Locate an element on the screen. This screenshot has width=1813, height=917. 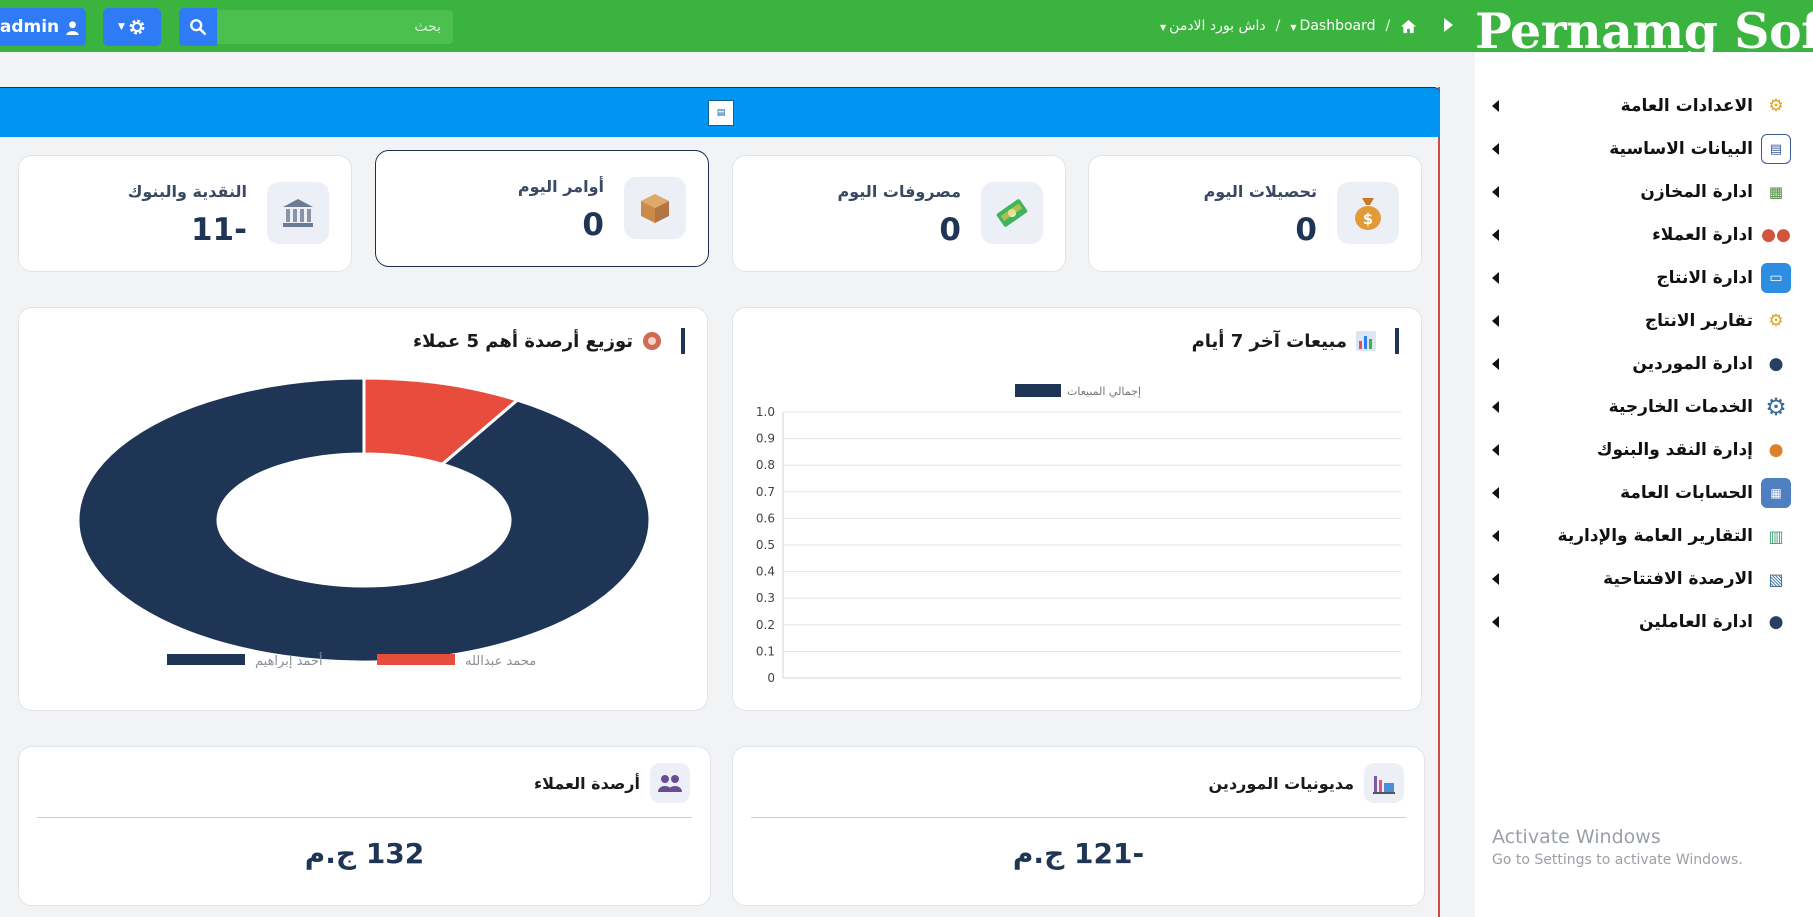
breadcrumb-current: ▼ Dashboard is located at coordinates (1332, 26).